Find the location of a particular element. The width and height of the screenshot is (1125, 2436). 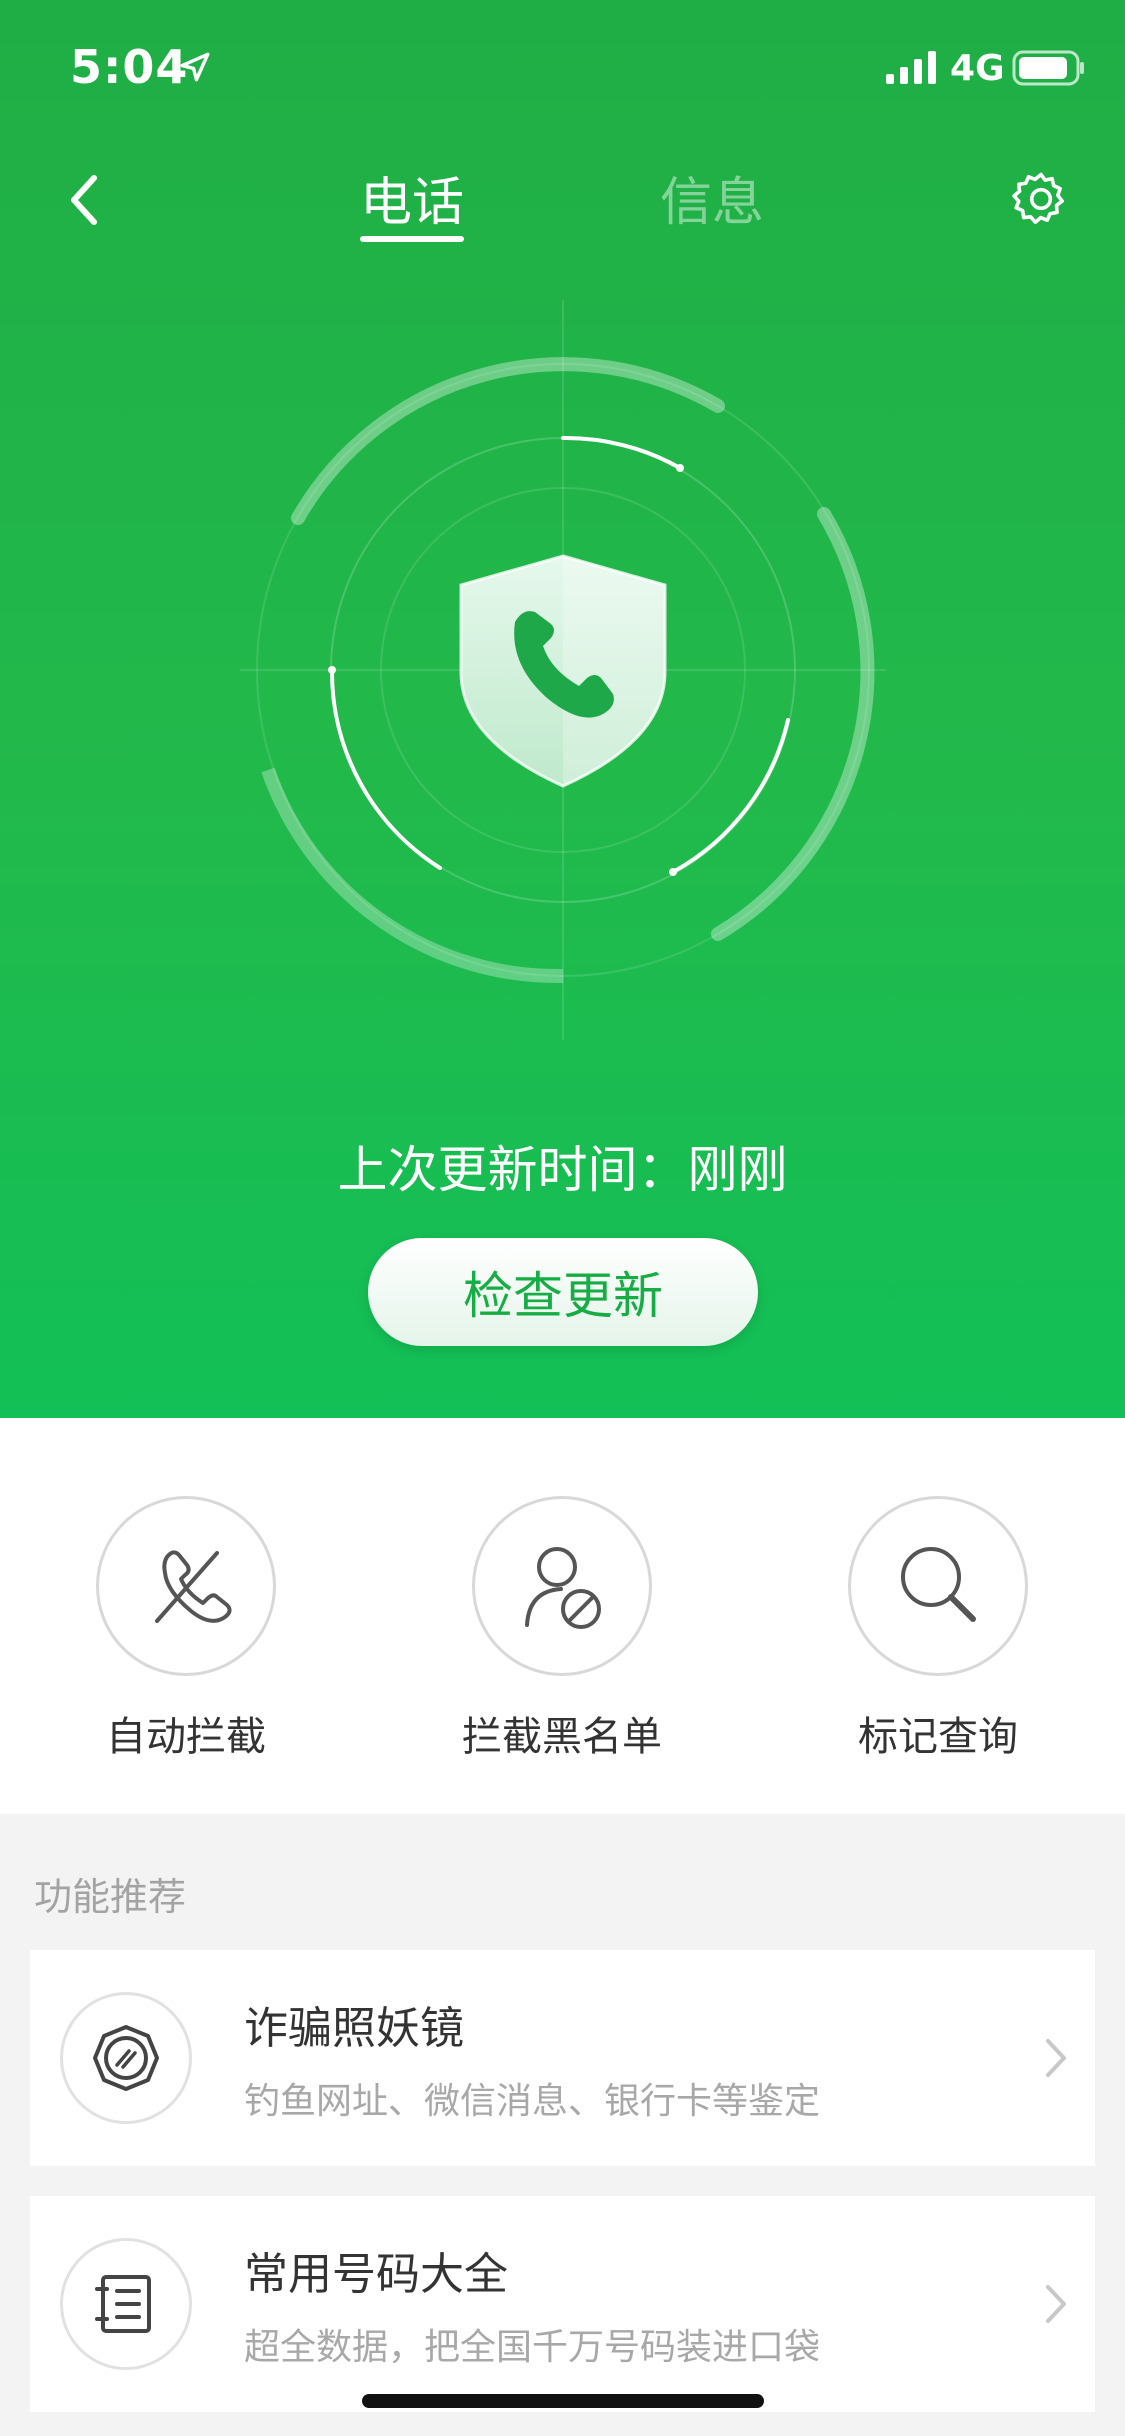

tab-active-indicator is located at coordinates (412, 239).